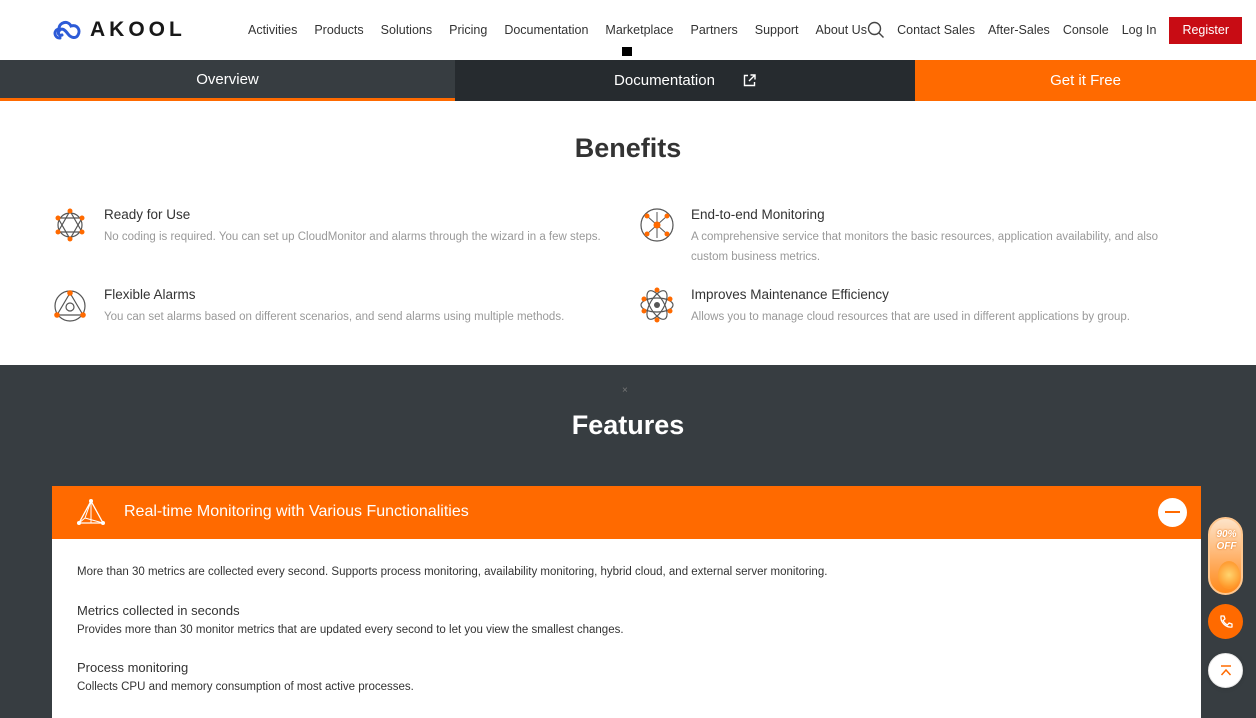  I want to click on tab-get-it-free-label: Get it Free, so click(1085, 80).